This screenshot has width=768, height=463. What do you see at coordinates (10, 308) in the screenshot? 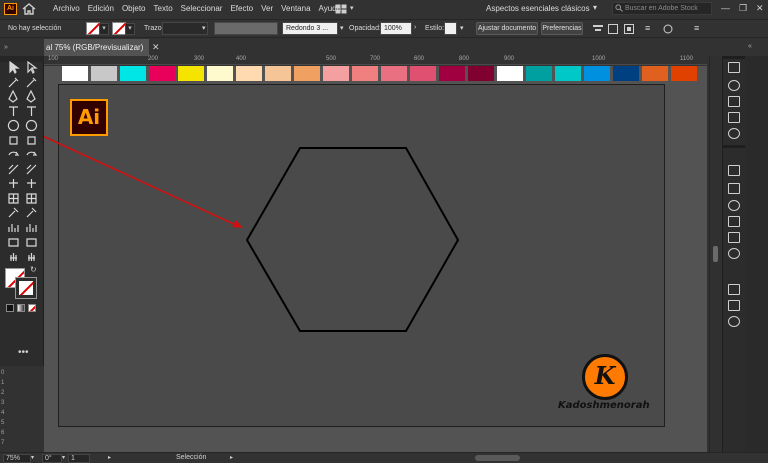
I see `color-mode-icon` at bounding box center [10, 308].